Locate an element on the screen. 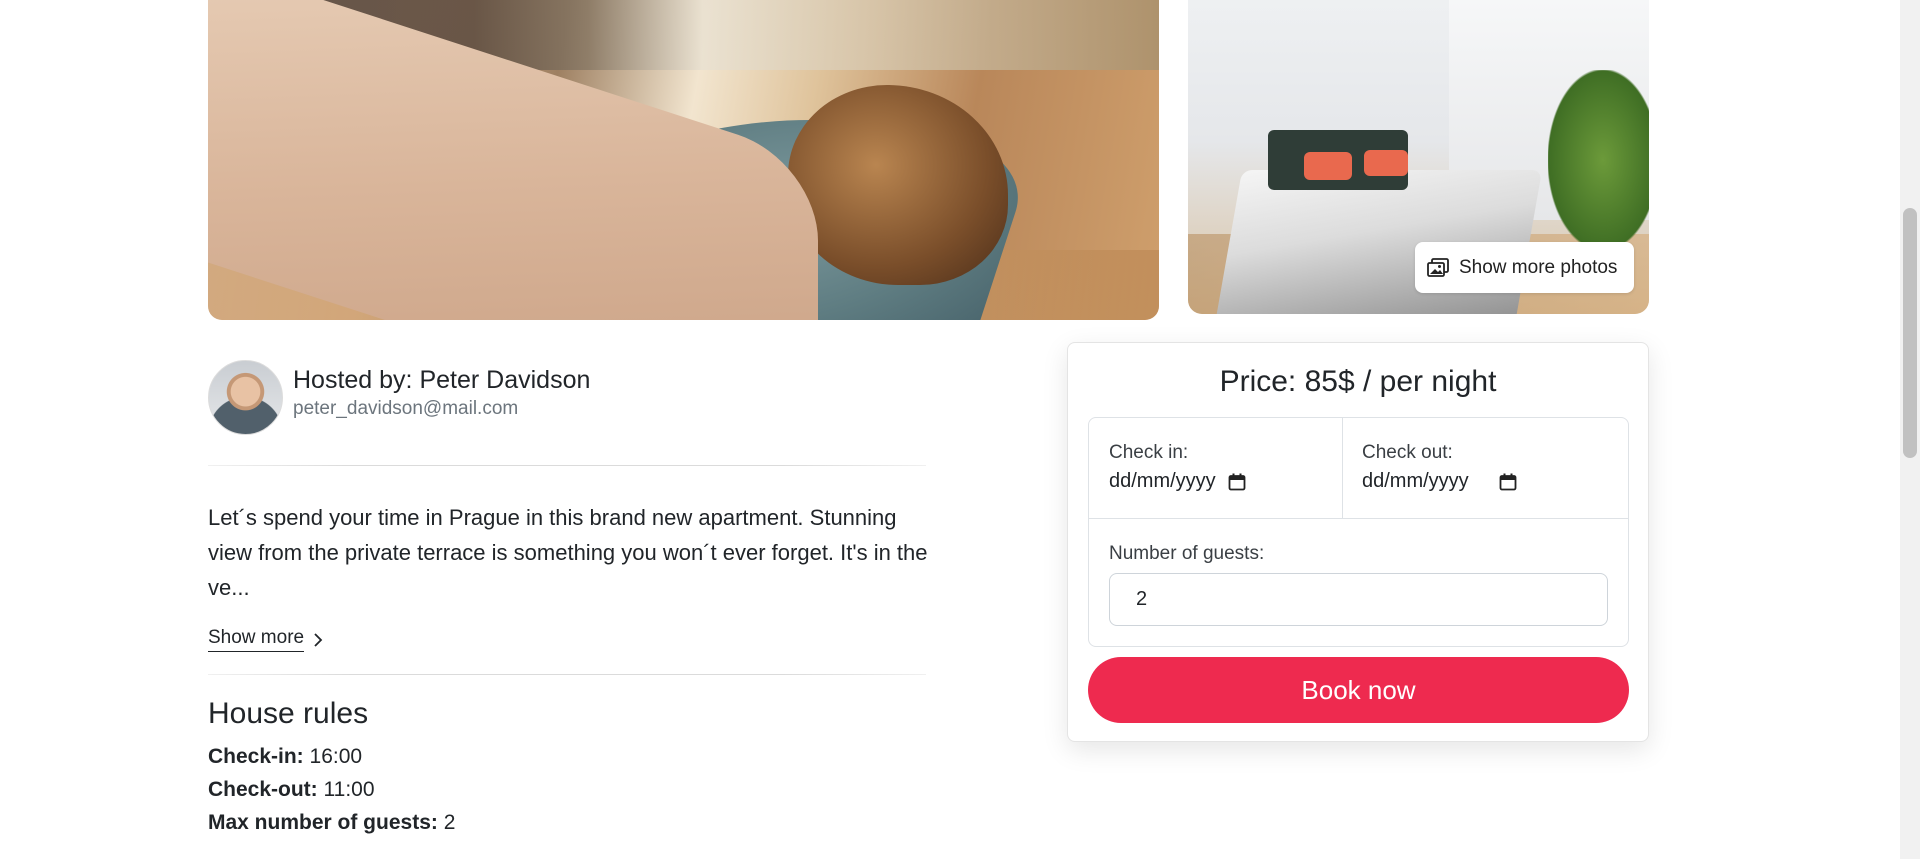  show-more-photos-label: Show more photos is located at coordinates (1538, 267).